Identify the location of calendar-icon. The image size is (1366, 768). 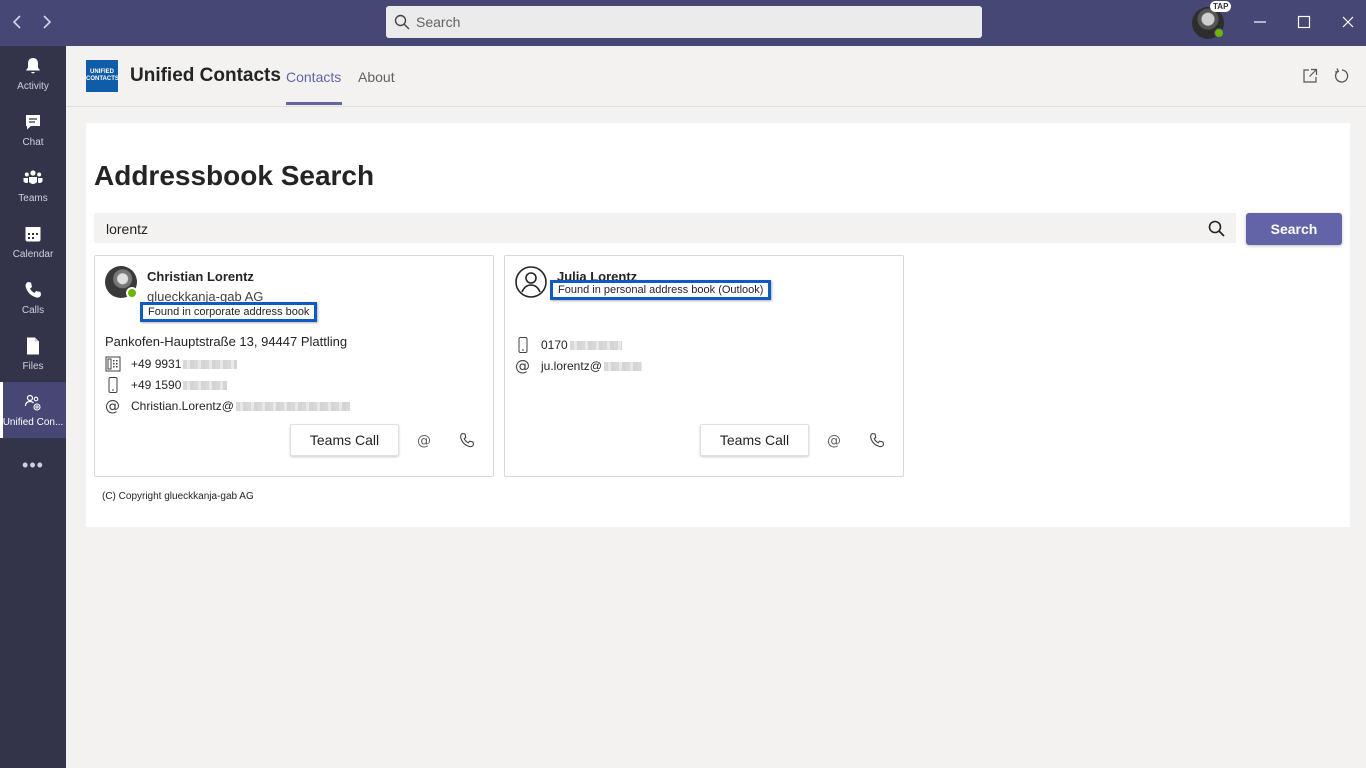
(33, 234).